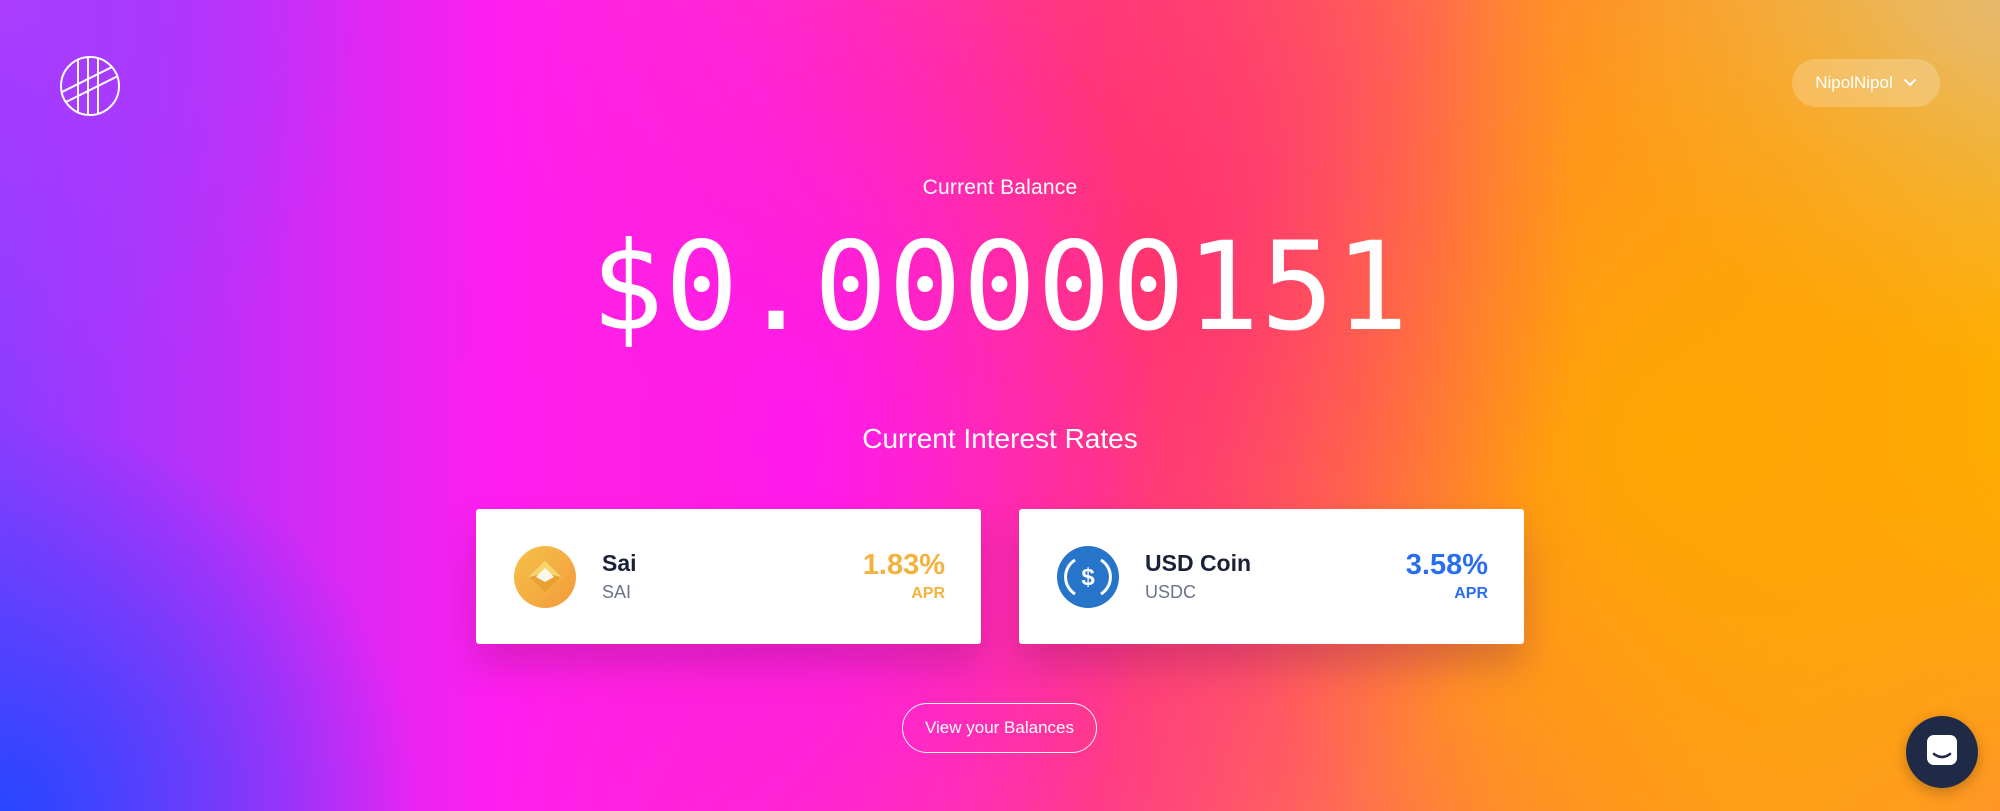 This screenshot has height=811, width=2000. Describe the element at coordinates (1854, 82) in the screenshot. I see `user-menu-label: NipolNipol` at that location.